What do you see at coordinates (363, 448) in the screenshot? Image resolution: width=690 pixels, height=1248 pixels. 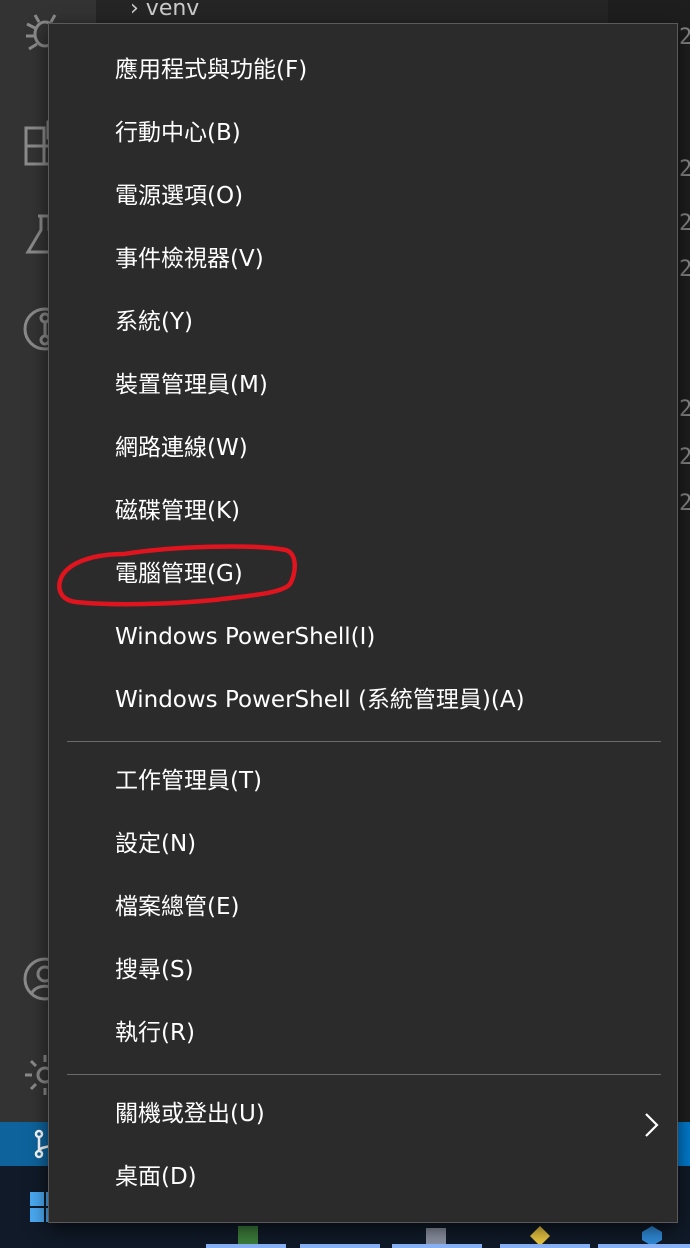 I see `menu-item-network-connections: 網路連線(W)` at bounding box center [363, 448].